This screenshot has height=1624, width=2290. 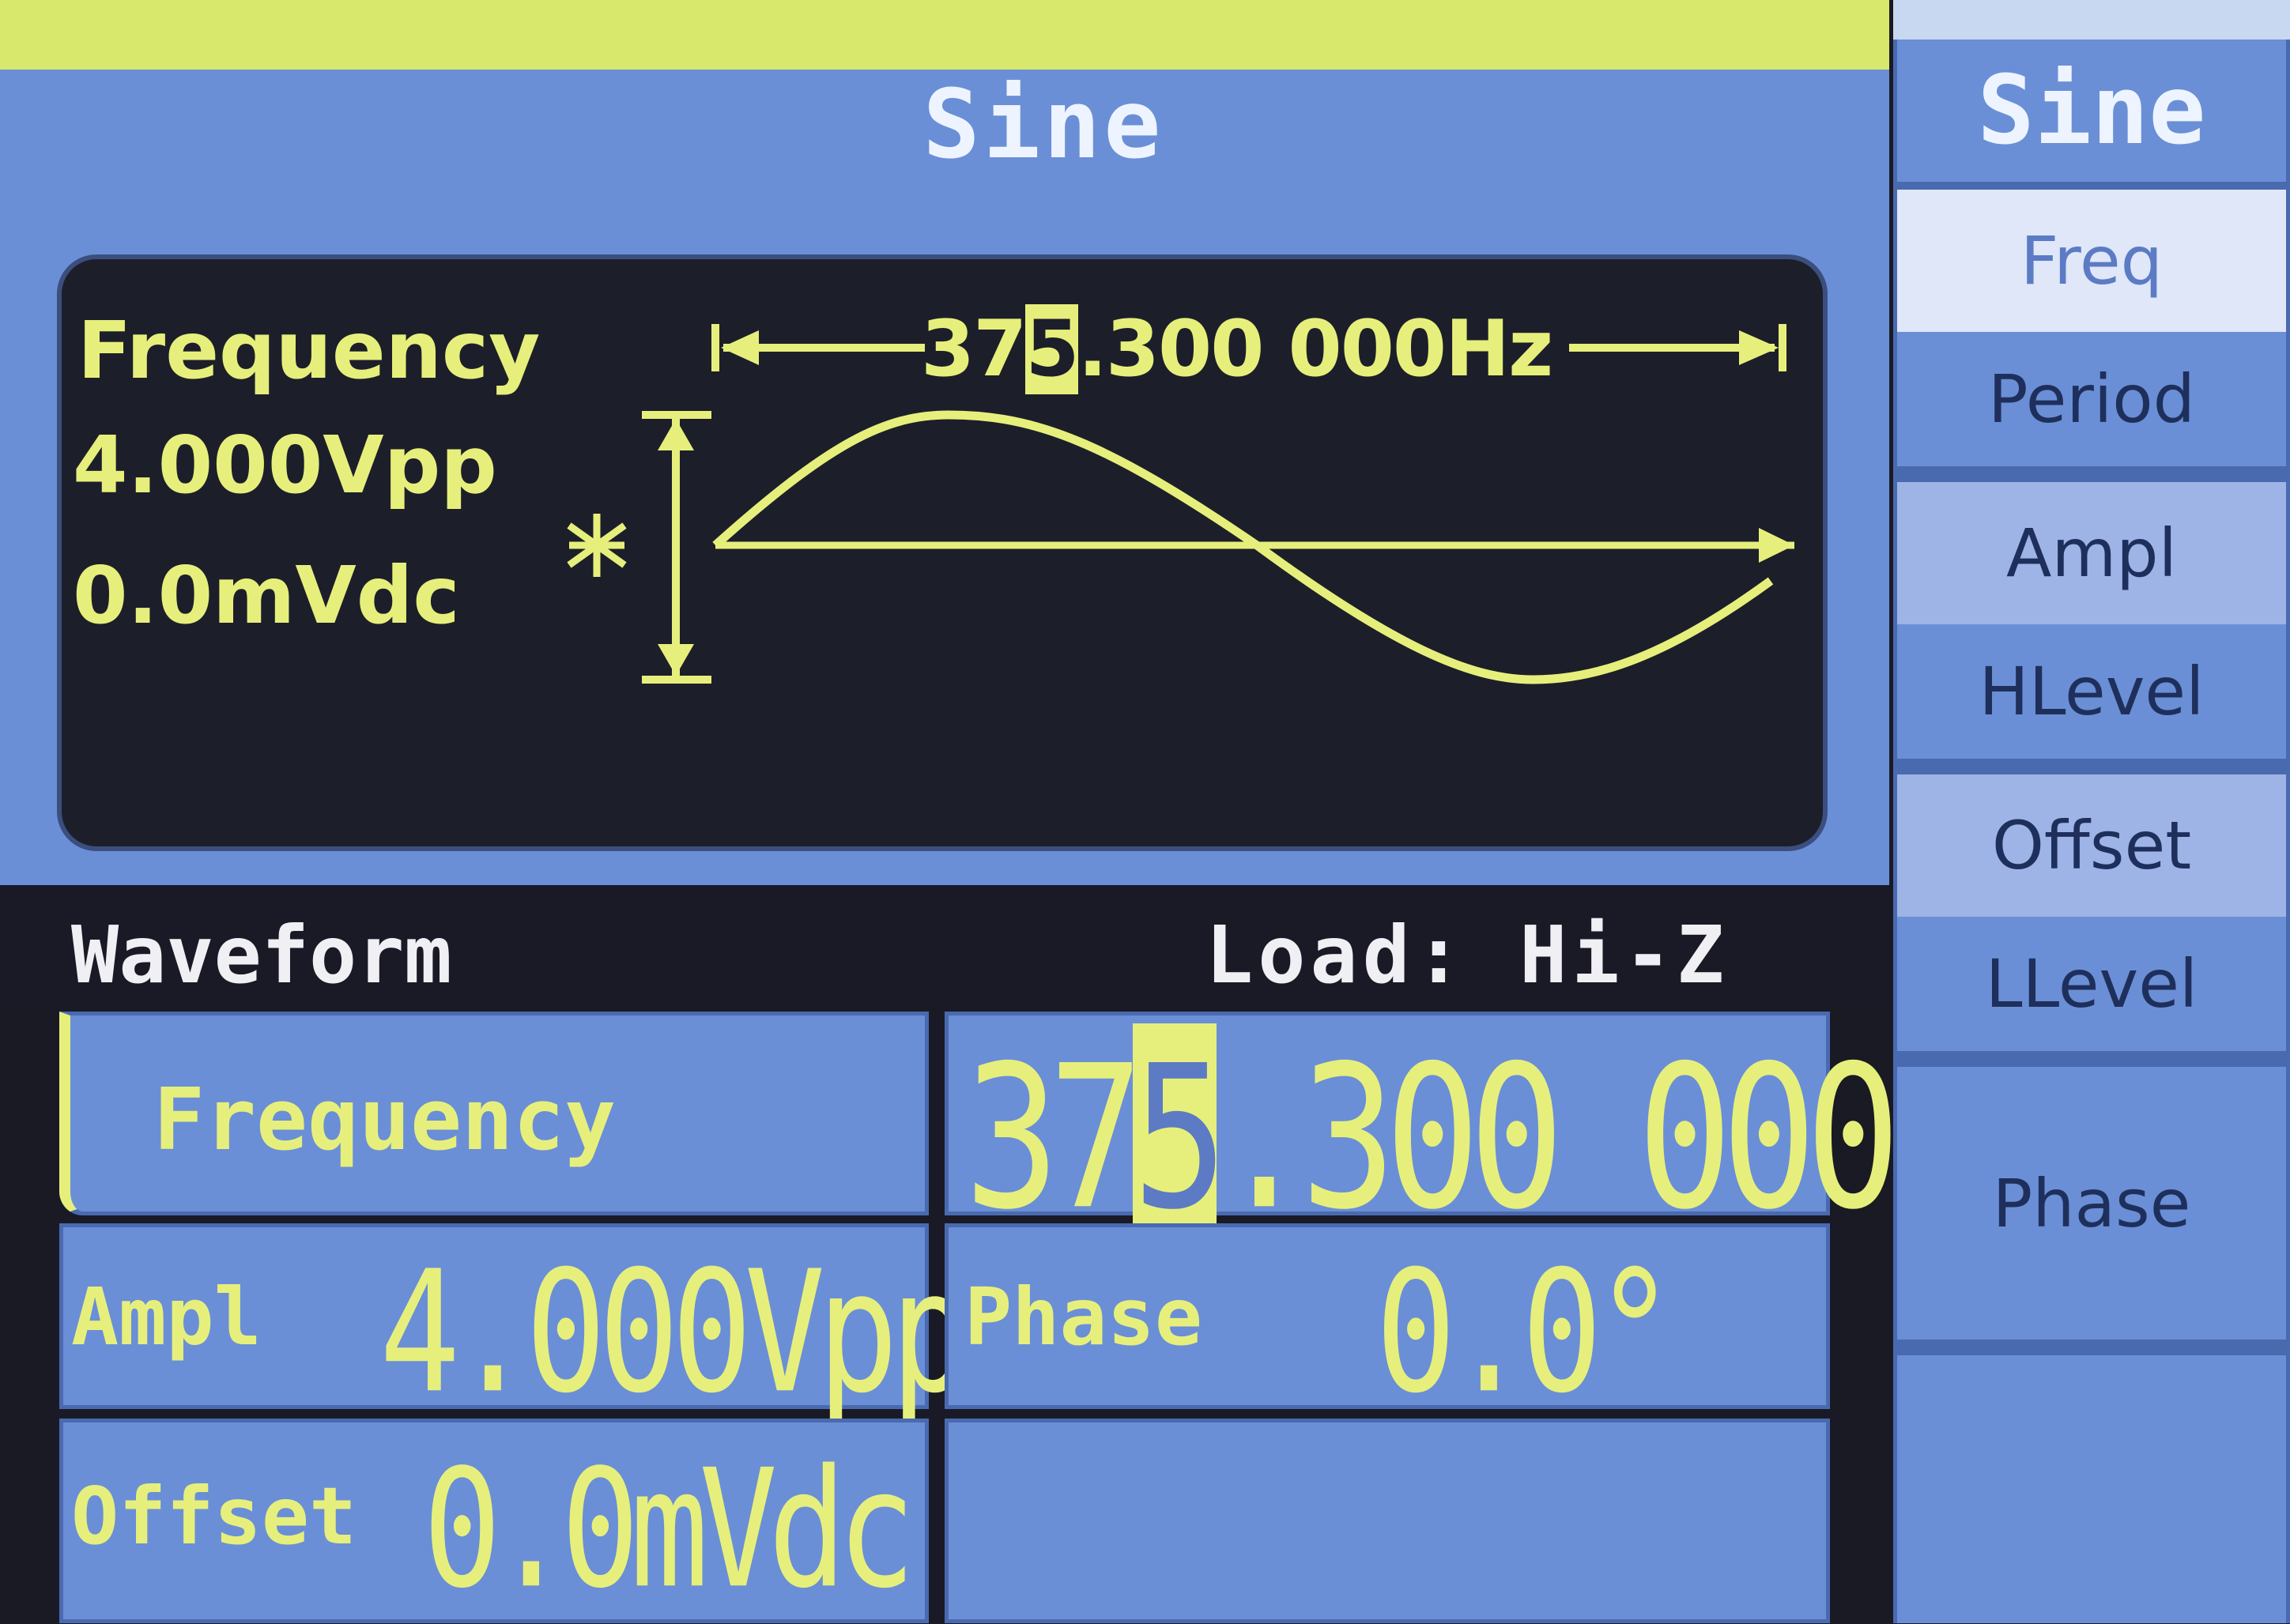 What do you see at coordinates (1525, 1333) in the screenshot?
I see `phase-value: 0.0°` at bounding box center [1525, 1333].